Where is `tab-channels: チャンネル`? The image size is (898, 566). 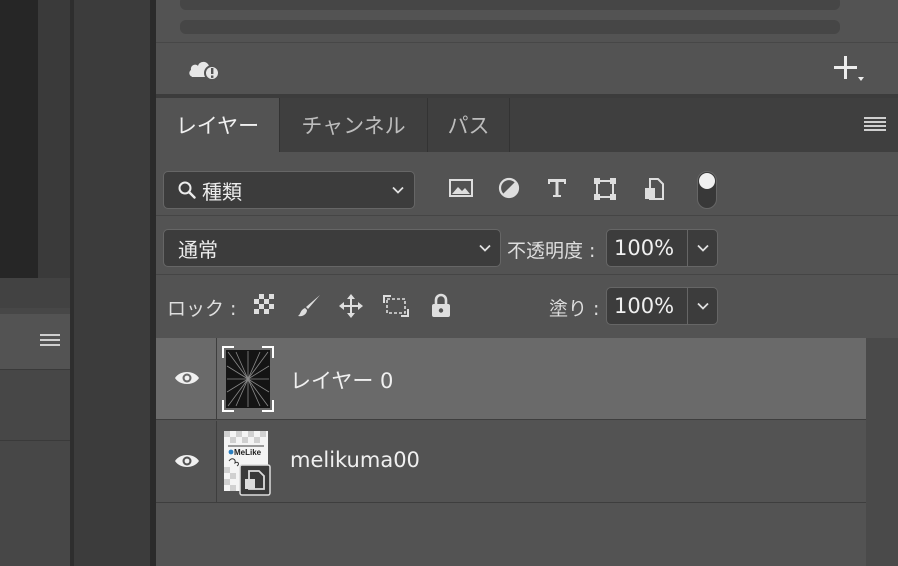
tab-channels: チャンネル is located at coordinates (354, 125).